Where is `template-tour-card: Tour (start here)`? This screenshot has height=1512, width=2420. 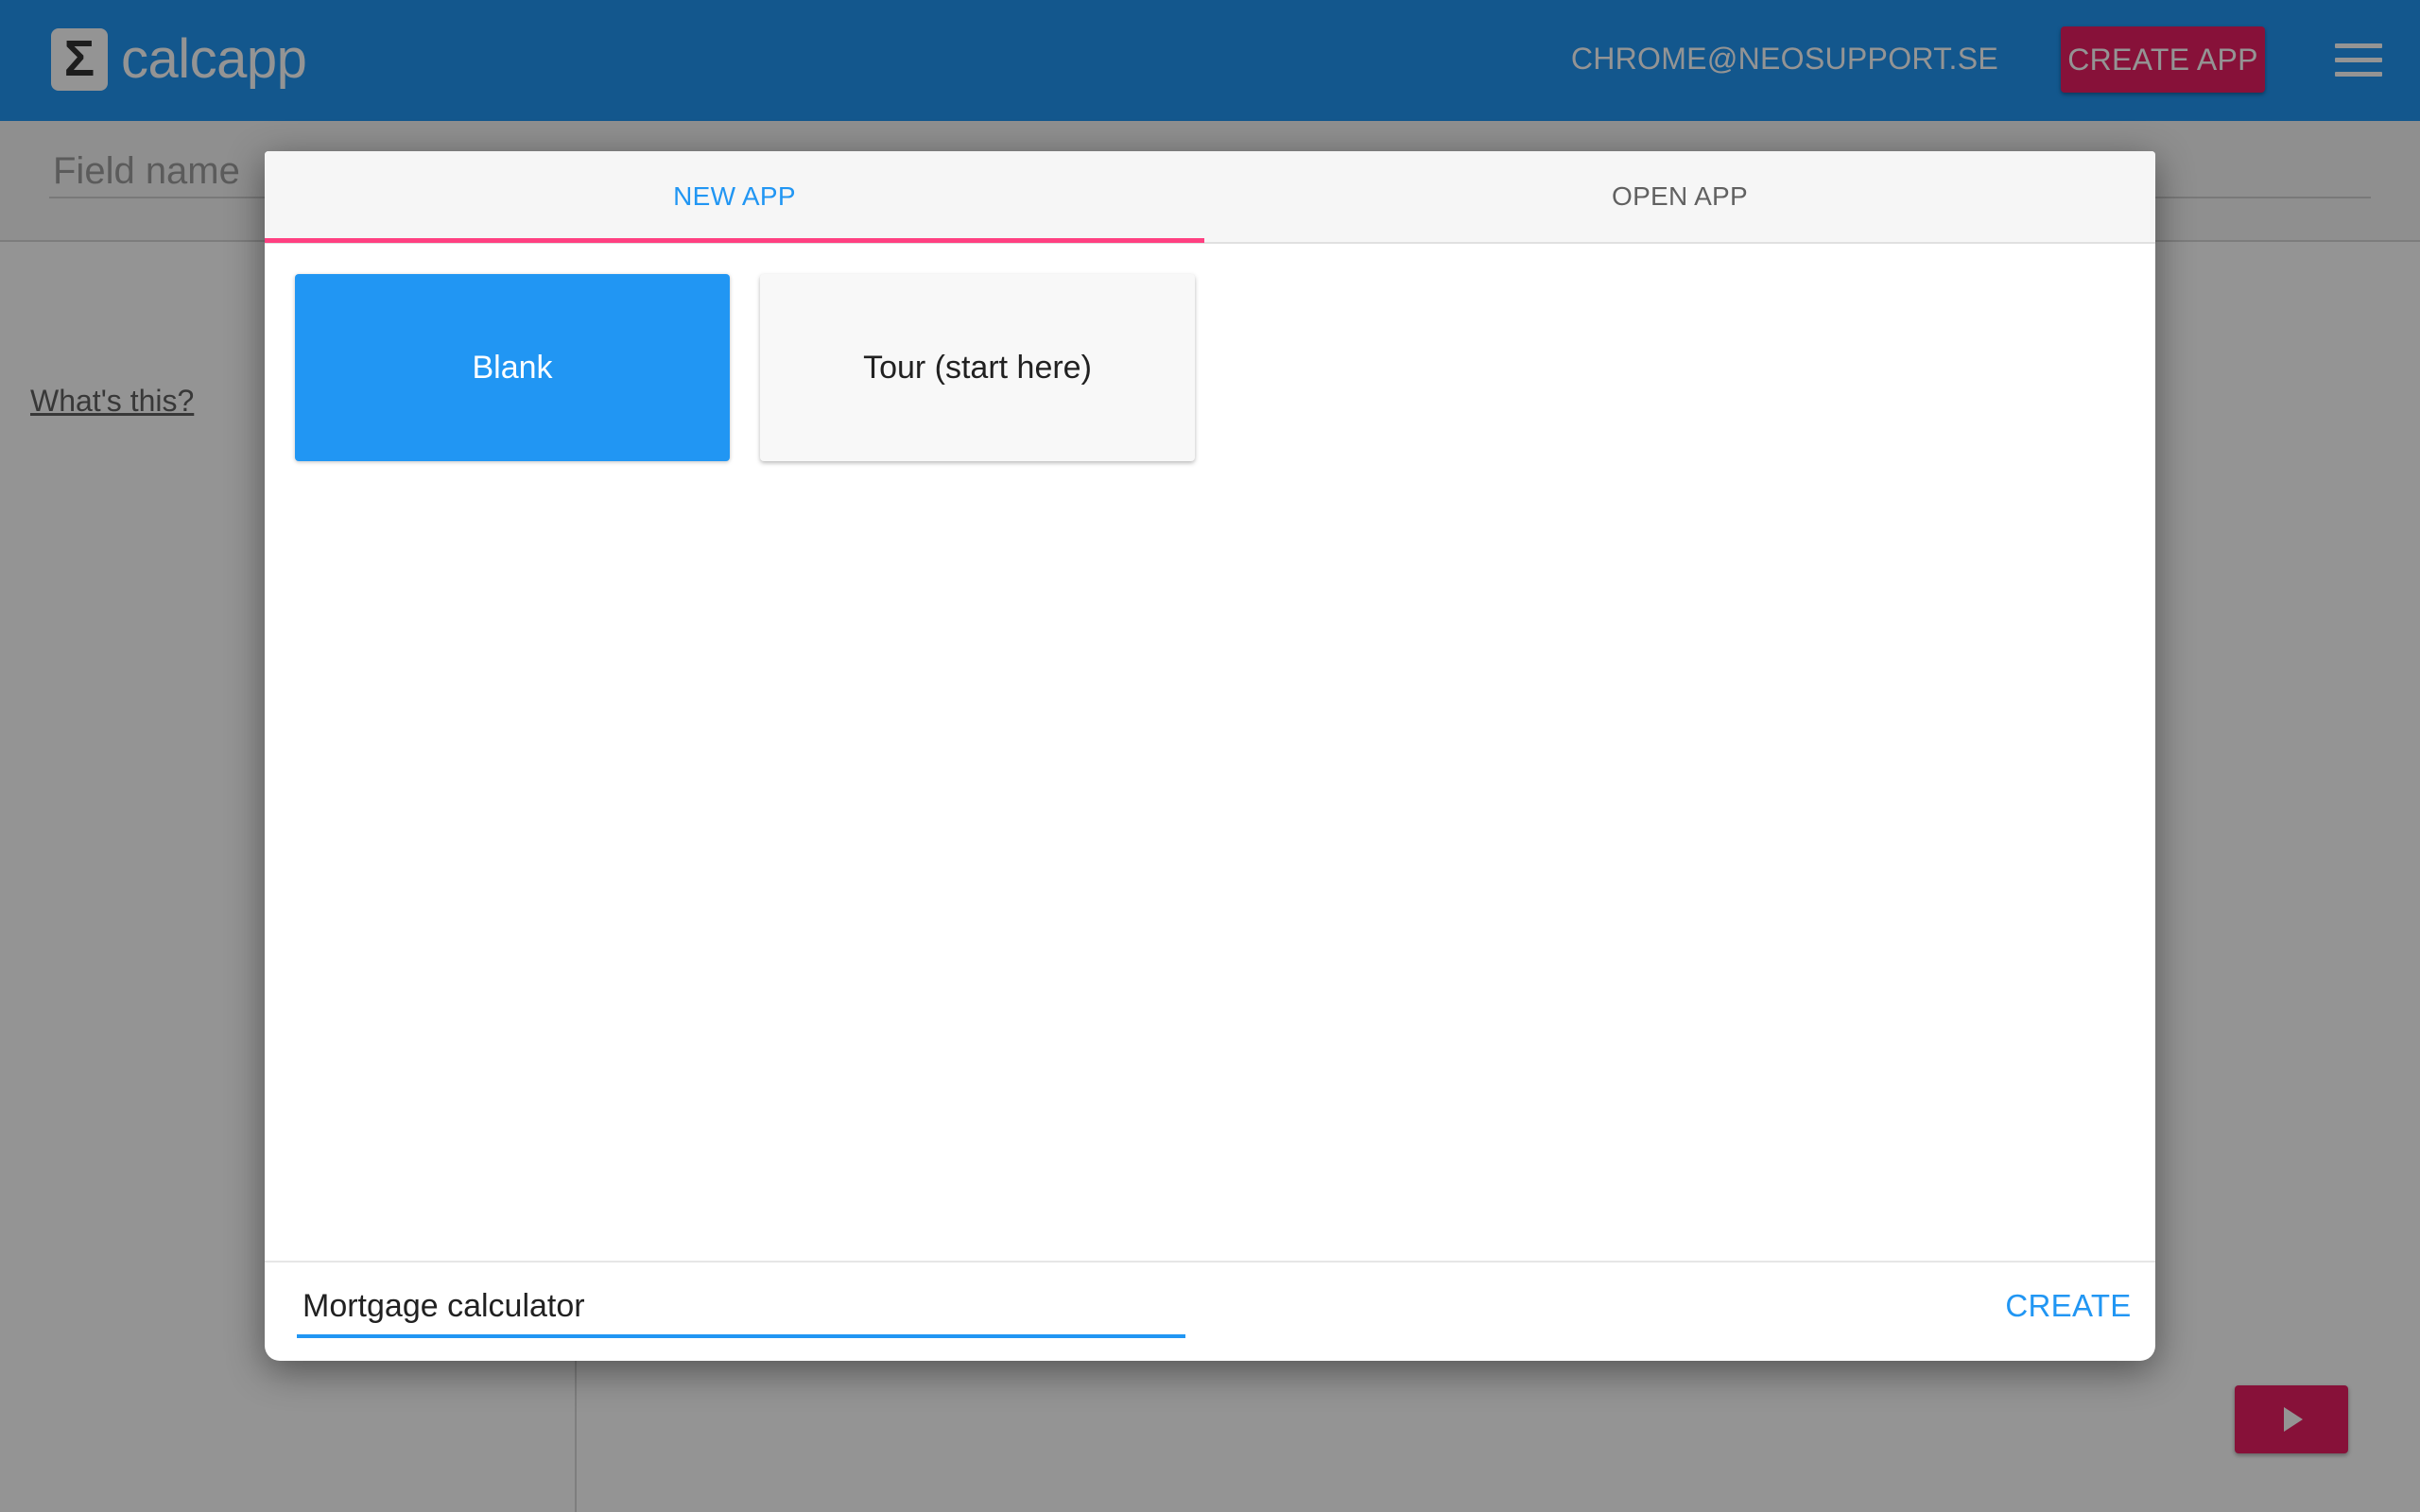
template-tour-card: Tour (start here) is located at coordinates (977, 367).